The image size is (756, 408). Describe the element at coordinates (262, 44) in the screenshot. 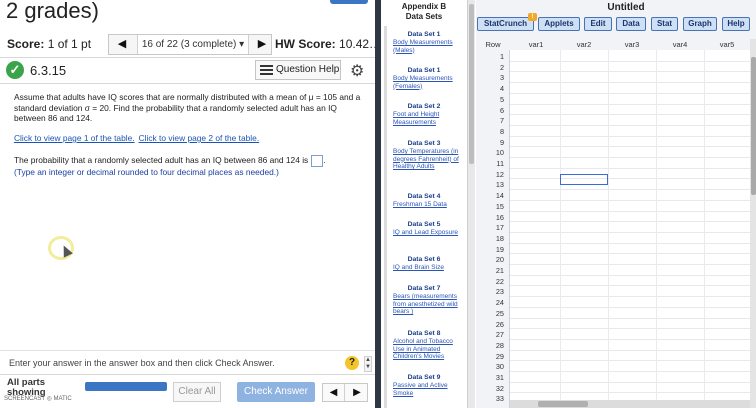

I see `next-question-button: ▶` at that location.